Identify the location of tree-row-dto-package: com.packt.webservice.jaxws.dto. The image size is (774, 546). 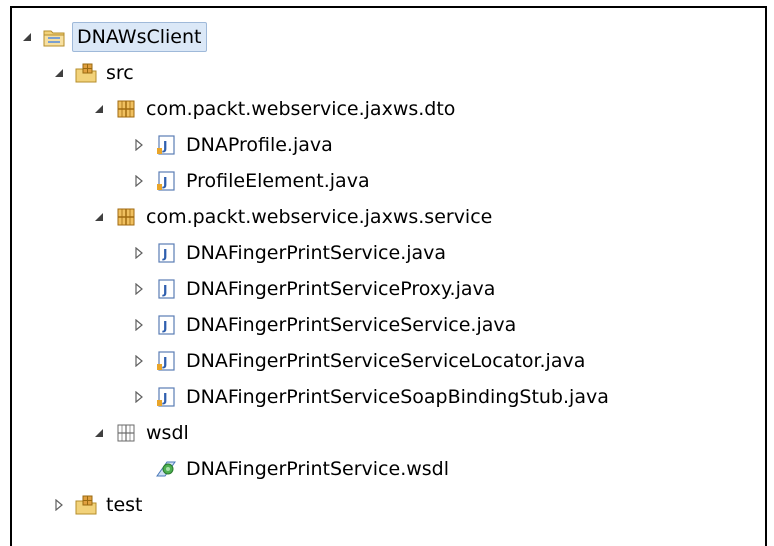
(272, 109).